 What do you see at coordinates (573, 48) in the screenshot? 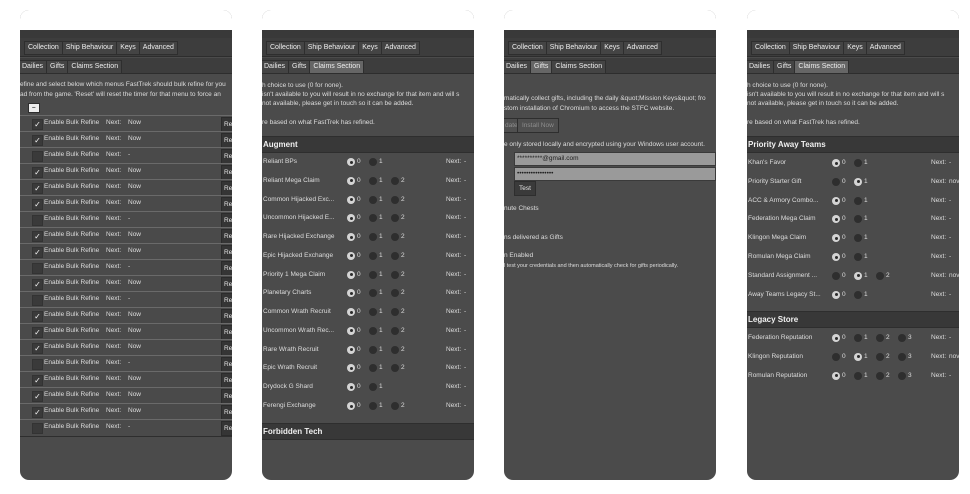
I see `tab-ship-behaviour: Ship Behaviour` at bounding box center [573, 48].